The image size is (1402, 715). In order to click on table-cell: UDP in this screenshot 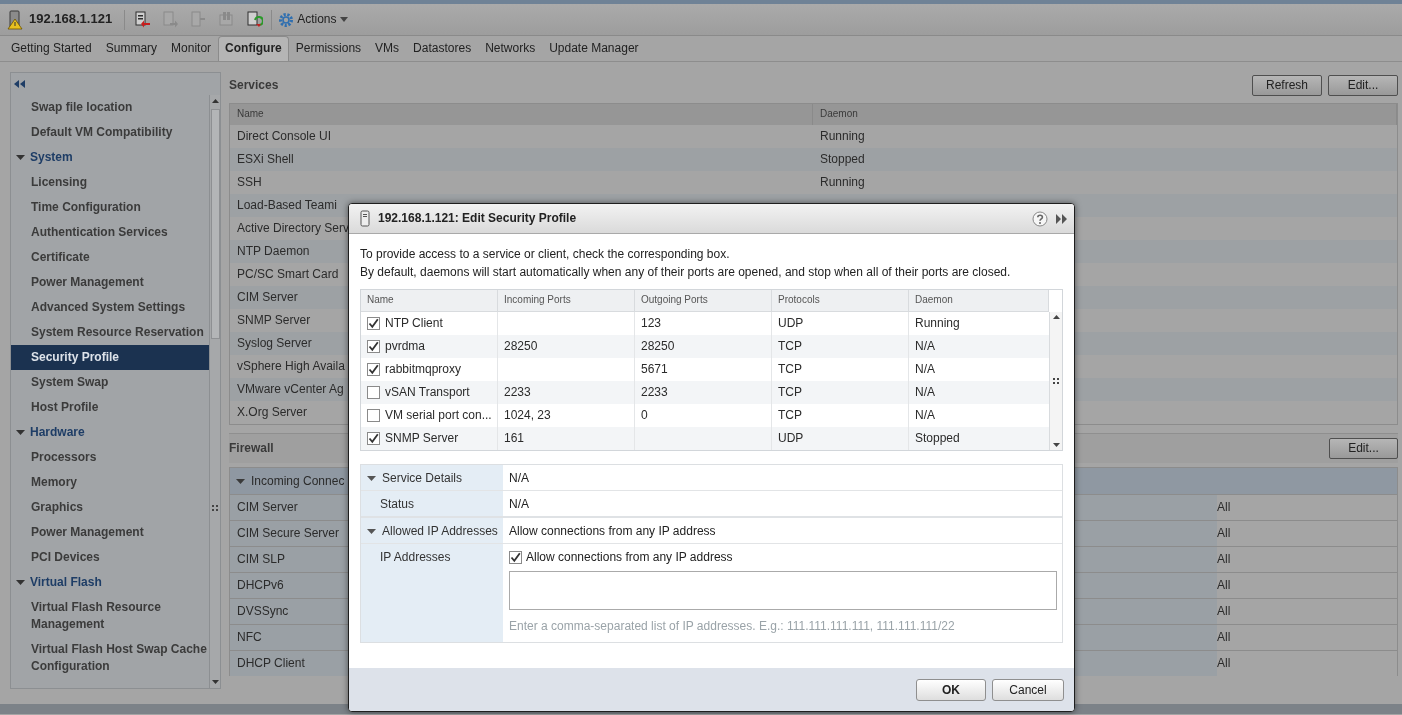, I will do `click(791, 323)`.